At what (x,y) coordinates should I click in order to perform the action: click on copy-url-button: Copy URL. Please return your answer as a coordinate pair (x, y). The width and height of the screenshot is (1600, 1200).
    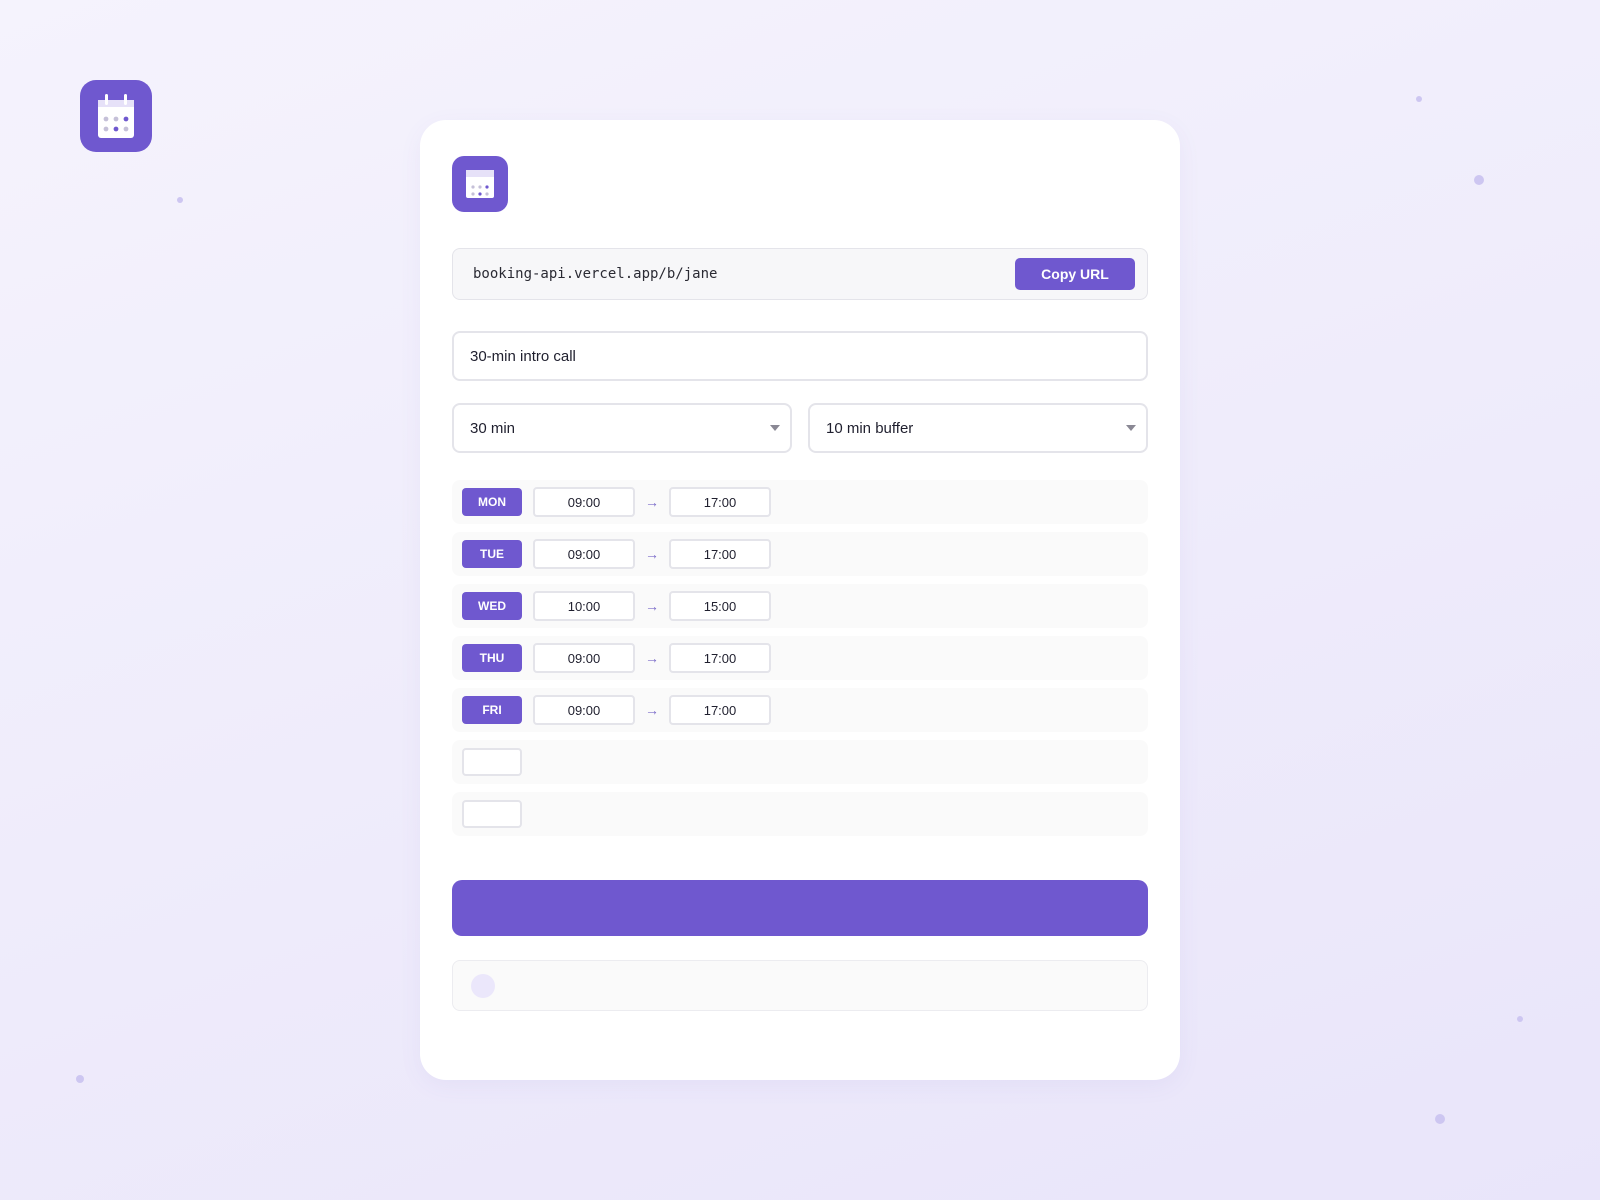
    Looking at the image, I should click on (1075, 274).